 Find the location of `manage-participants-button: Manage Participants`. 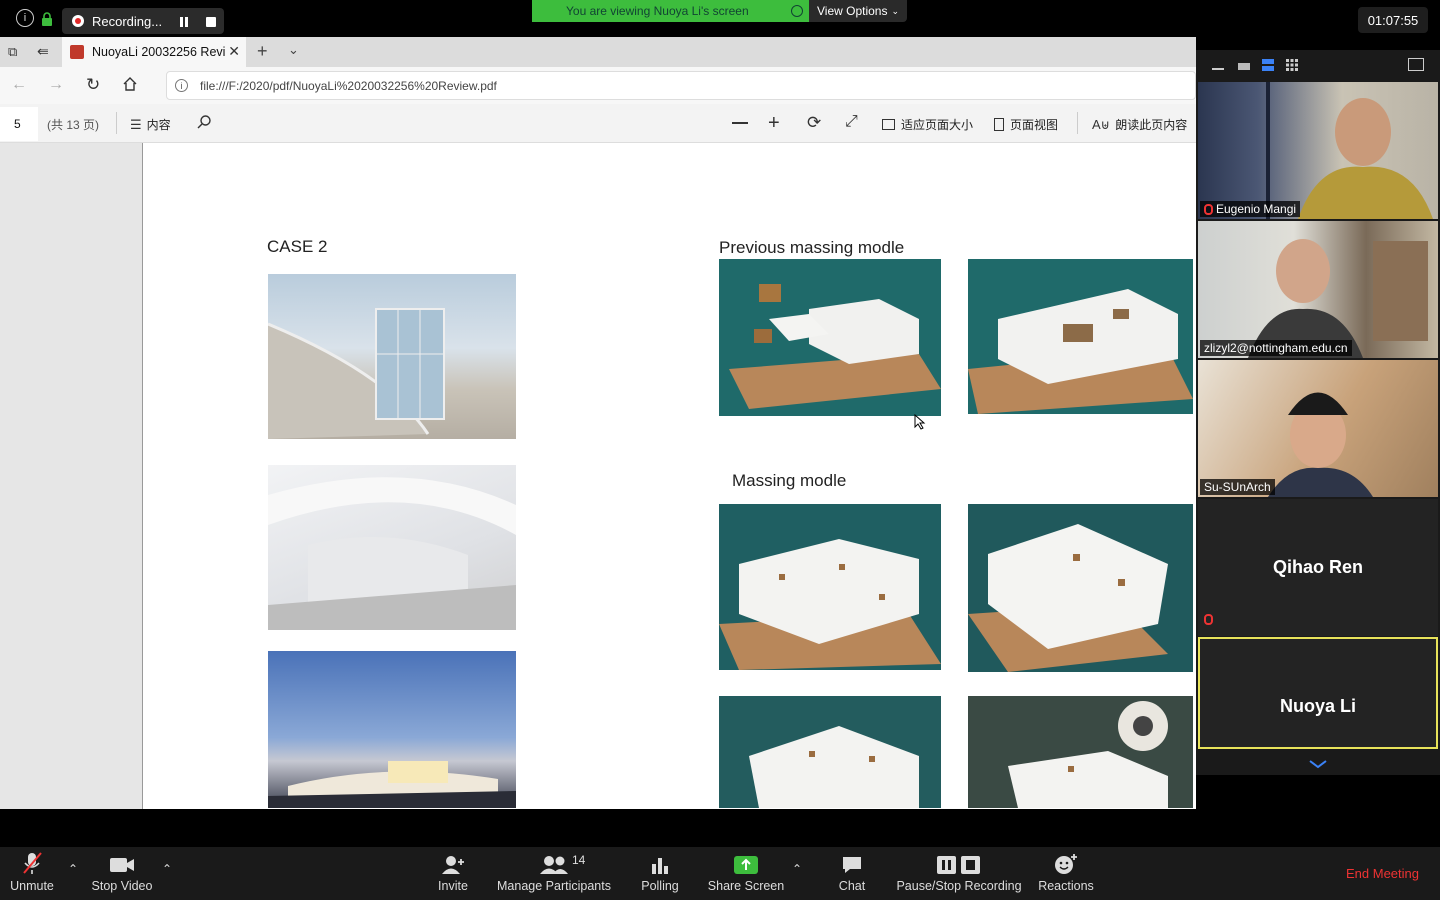

manage-participants-button: Manage Participants is located at coordinates (554, 873).